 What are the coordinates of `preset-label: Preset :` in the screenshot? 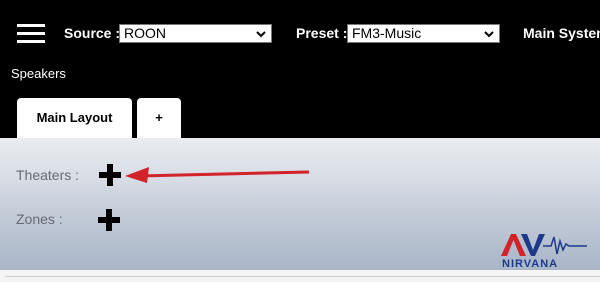 It's located at (322, 33).